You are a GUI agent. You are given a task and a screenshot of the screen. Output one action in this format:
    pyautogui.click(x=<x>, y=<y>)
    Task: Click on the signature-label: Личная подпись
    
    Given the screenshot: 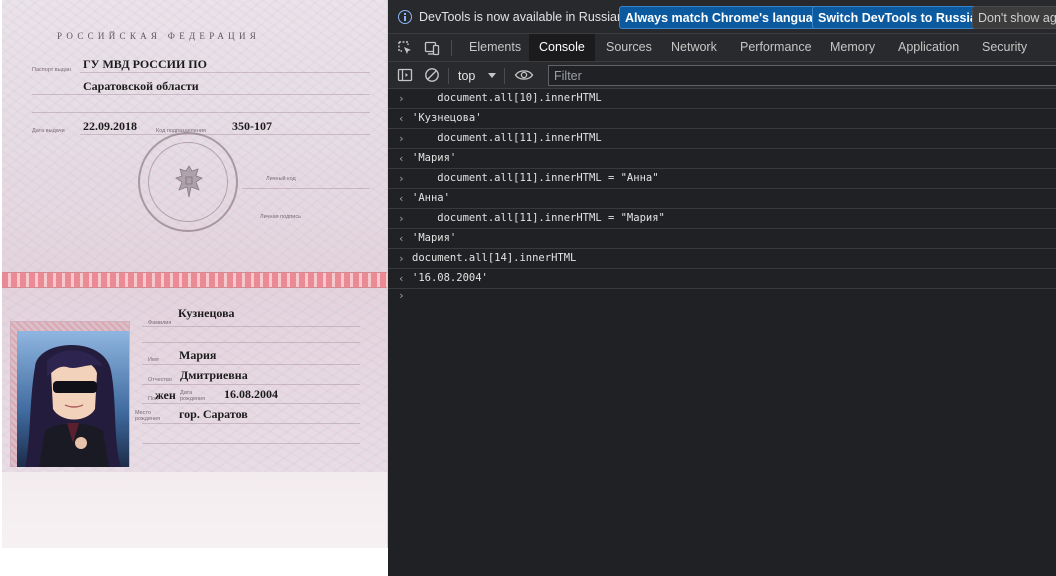 What is the action you would take?
    pyautogui.click(x=280, y=217)
    